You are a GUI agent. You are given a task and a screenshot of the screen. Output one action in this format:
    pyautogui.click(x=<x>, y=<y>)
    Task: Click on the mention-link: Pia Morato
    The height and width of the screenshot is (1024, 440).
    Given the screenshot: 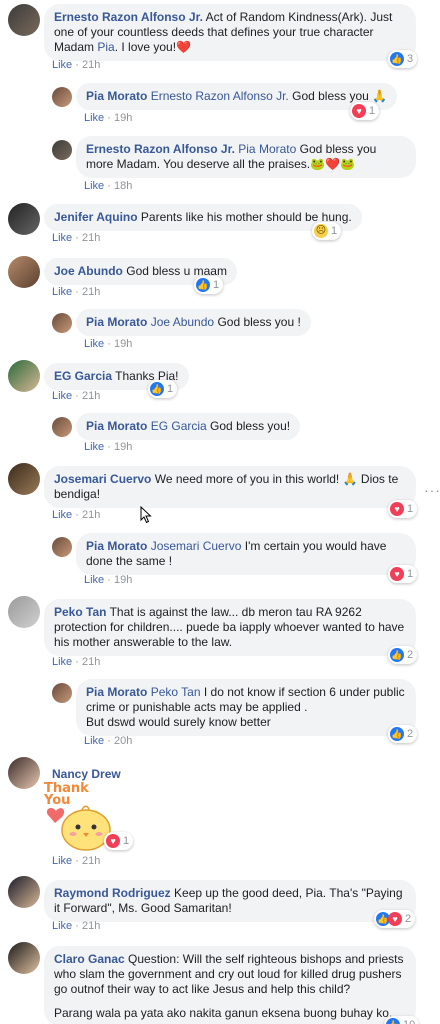 What is the action you would take?
    pyautogui.click(x=267, y=149)
    